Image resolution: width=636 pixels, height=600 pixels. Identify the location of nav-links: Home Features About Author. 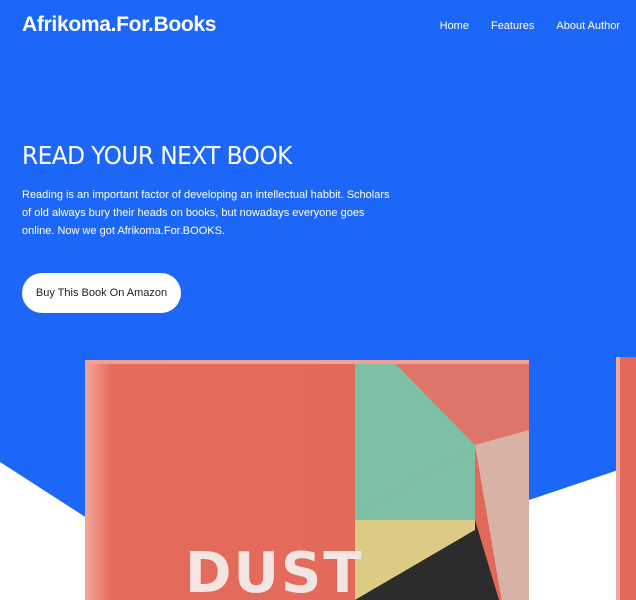
(530, 26).